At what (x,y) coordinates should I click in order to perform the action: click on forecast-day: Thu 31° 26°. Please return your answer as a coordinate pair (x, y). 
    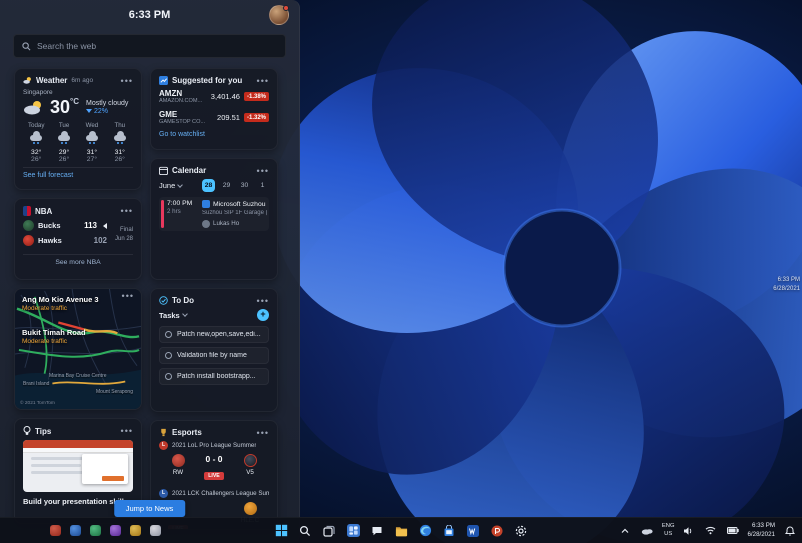
    Looking at the image, I should click on (119, 142).